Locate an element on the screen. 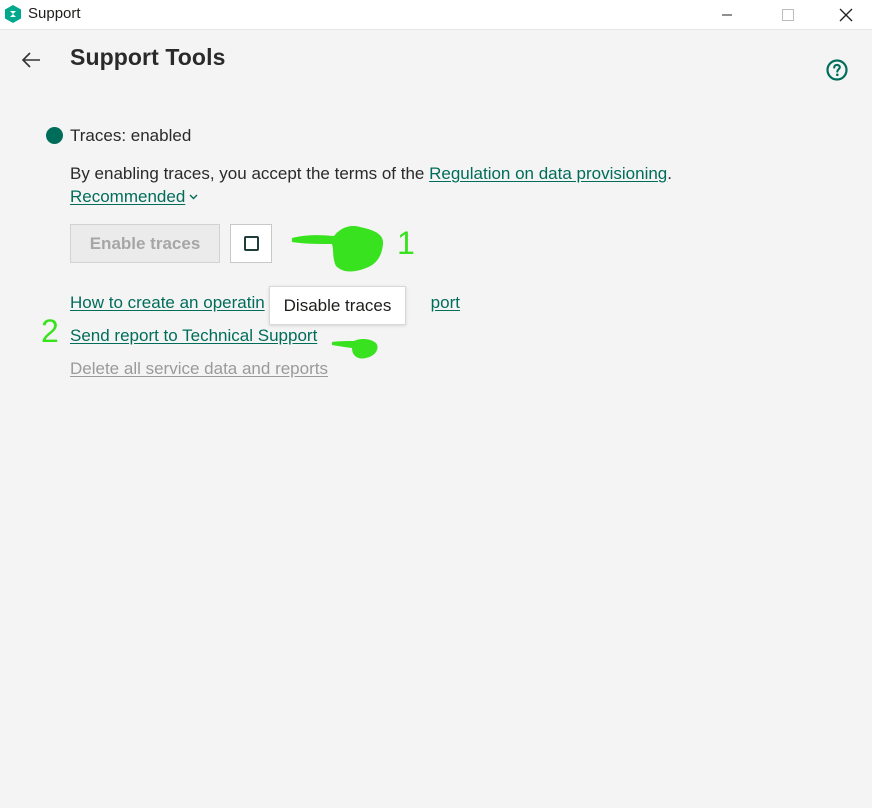  window-title: Support is located at coordinates (54, 13).